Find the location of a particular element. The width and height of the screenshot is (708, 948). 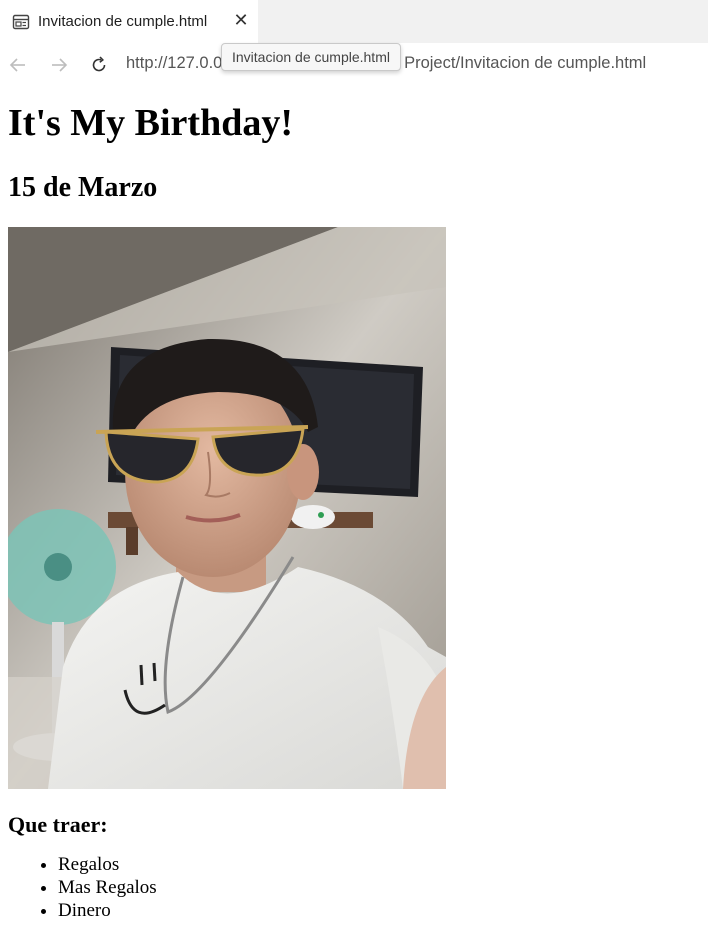

close-icon: ✕ is located at coordinates (241, 20).